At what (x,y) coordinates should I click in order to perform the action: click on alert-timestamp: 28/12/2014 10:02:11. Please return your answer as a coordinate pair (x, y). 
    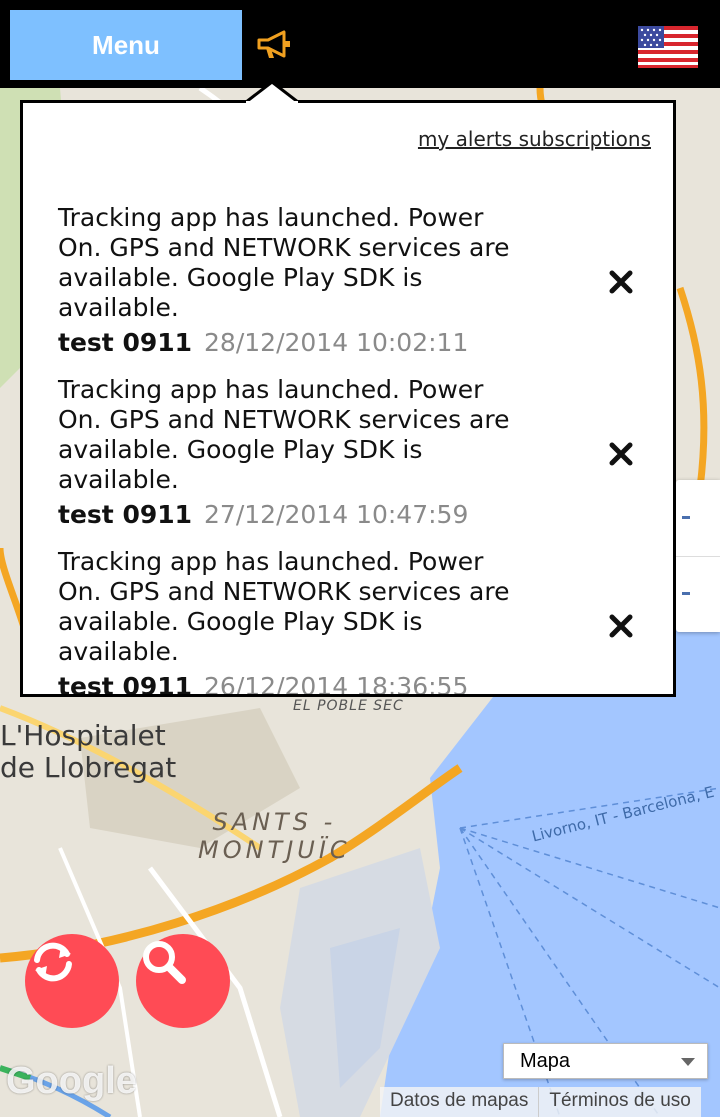
    Looking at the image, I should click on (336, 342).